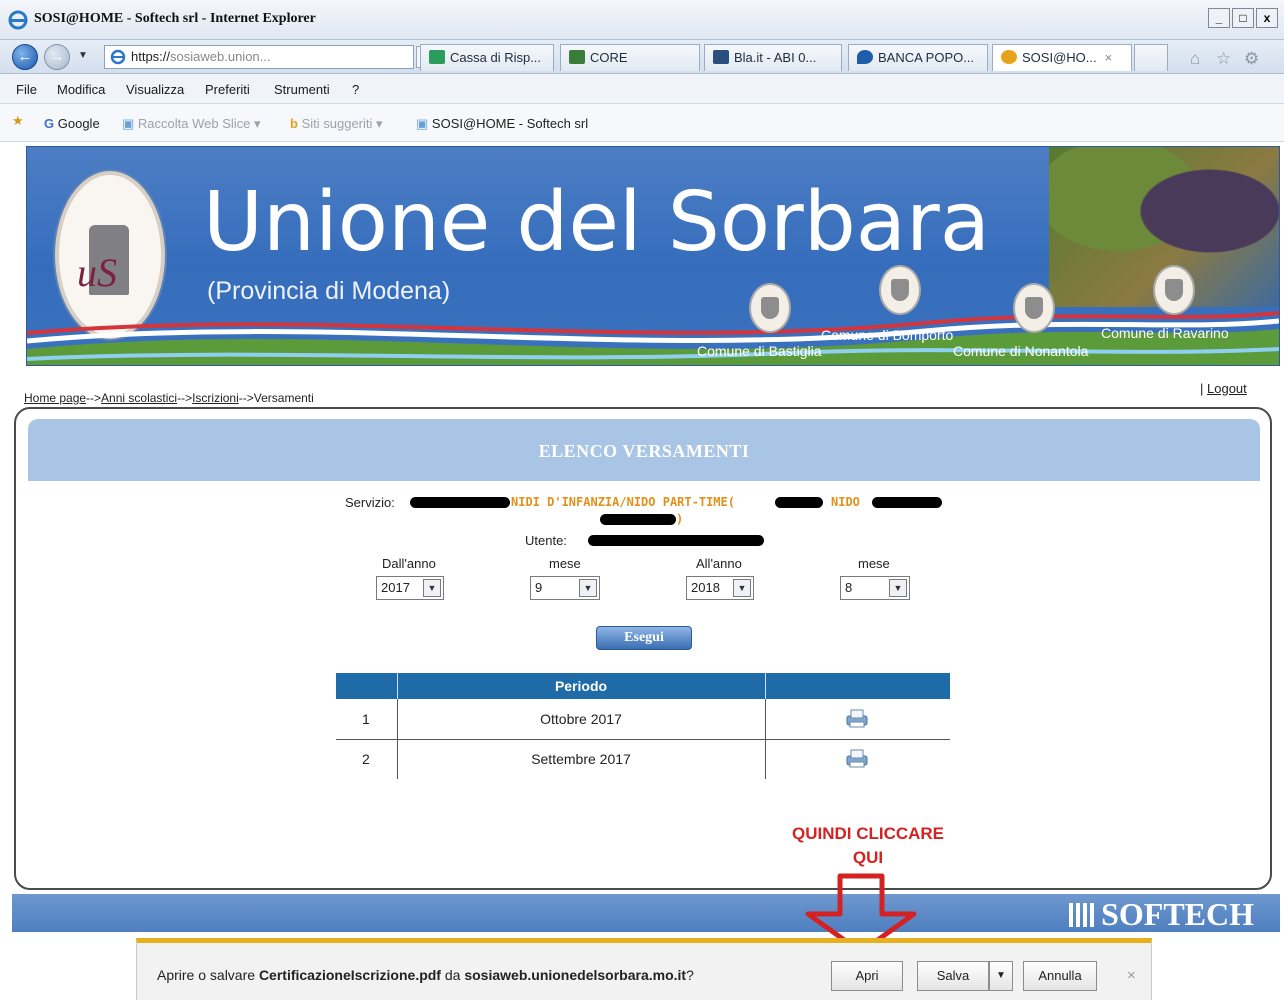 The width and height of the screenshot is (1284, 1000). I want to click on close-icon: ×, so click(1131, 975).